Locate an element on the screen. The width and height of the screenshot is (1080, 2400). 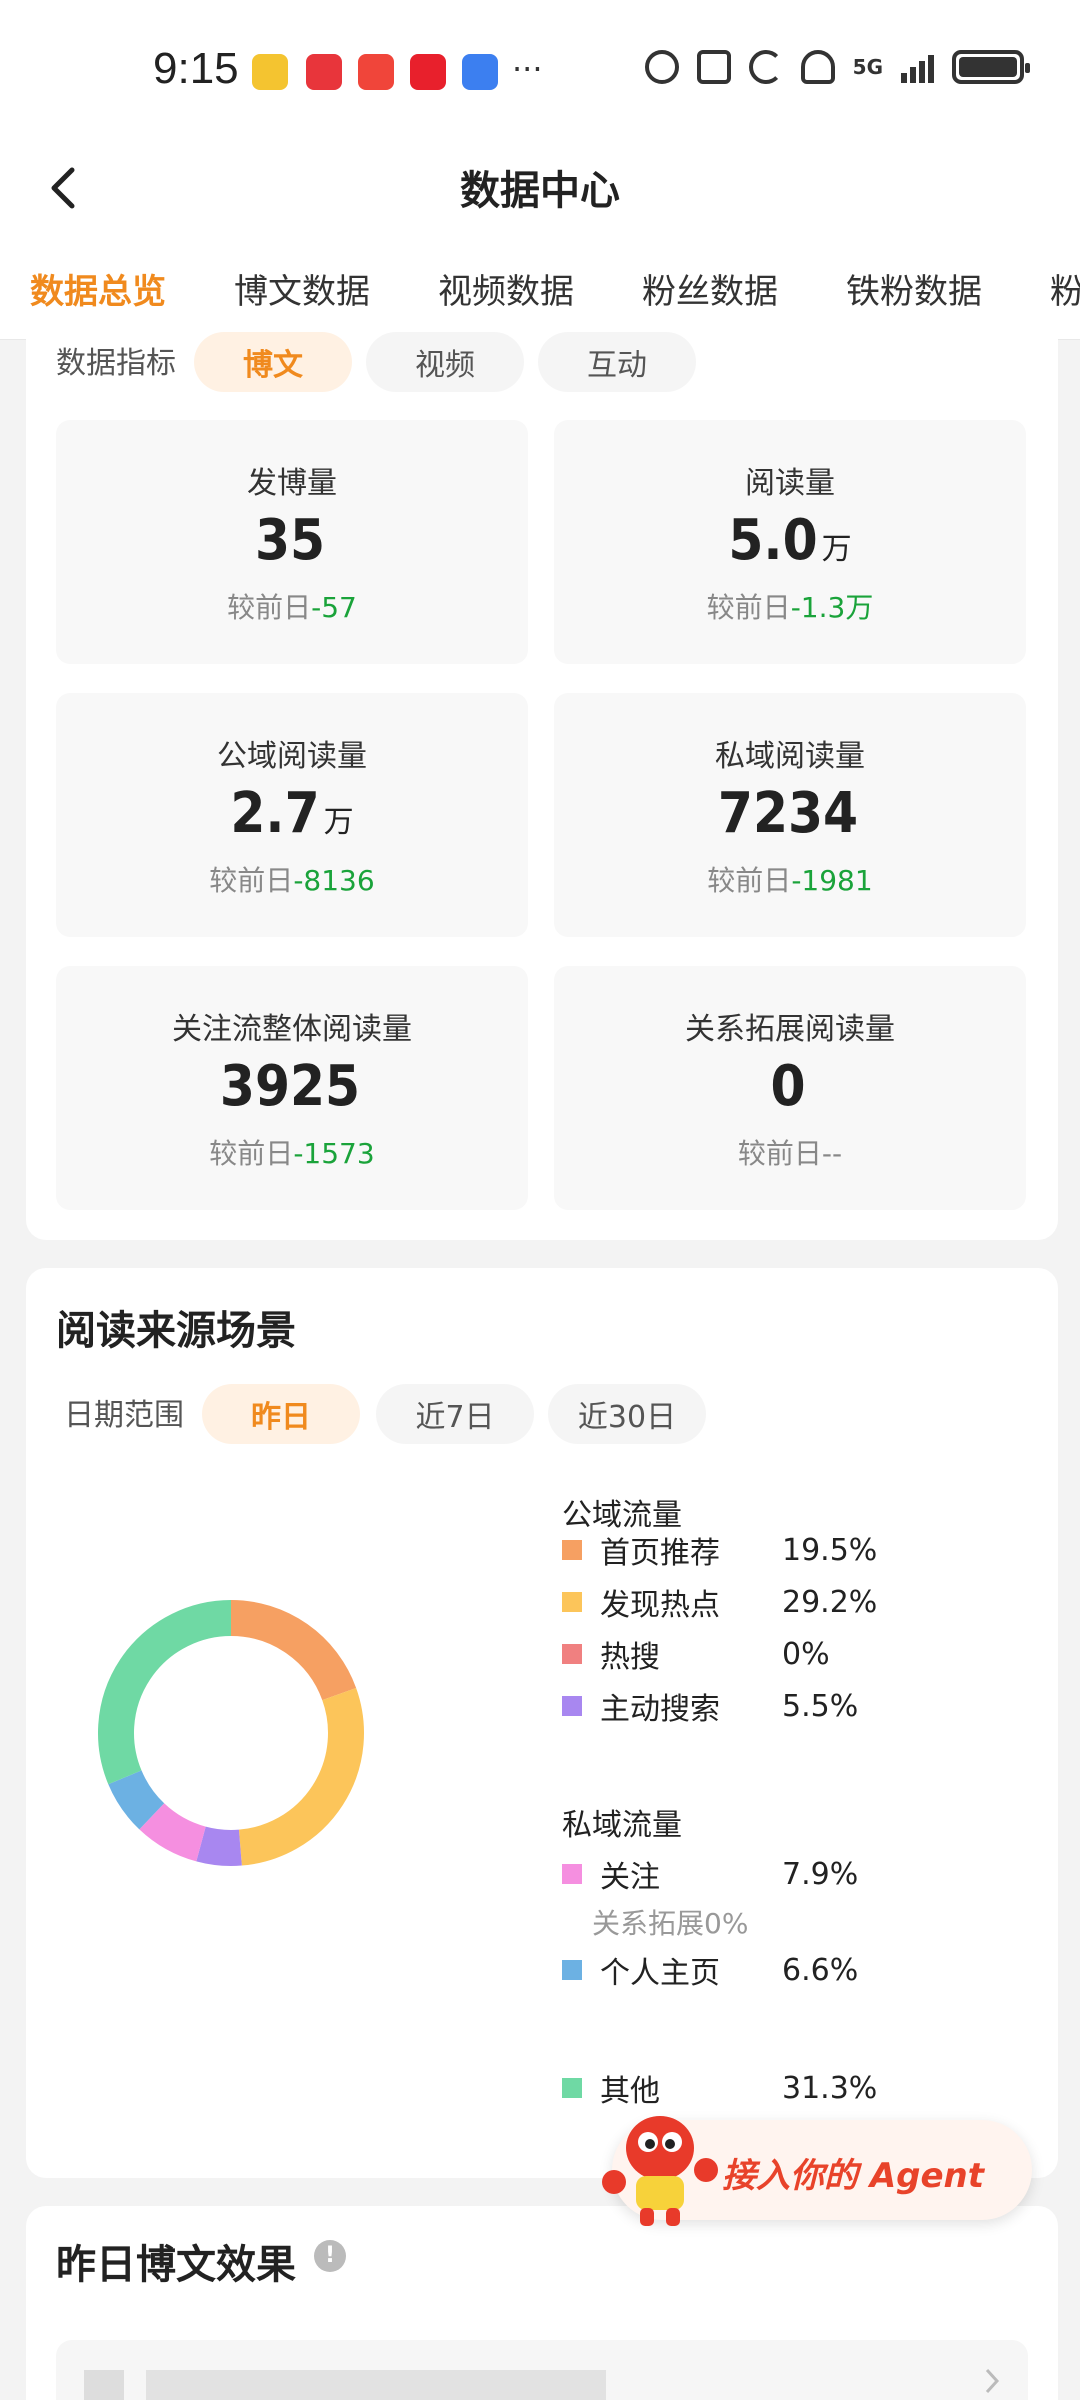
tab-post-data: 博文数据 is located at coordinates (302, 288).